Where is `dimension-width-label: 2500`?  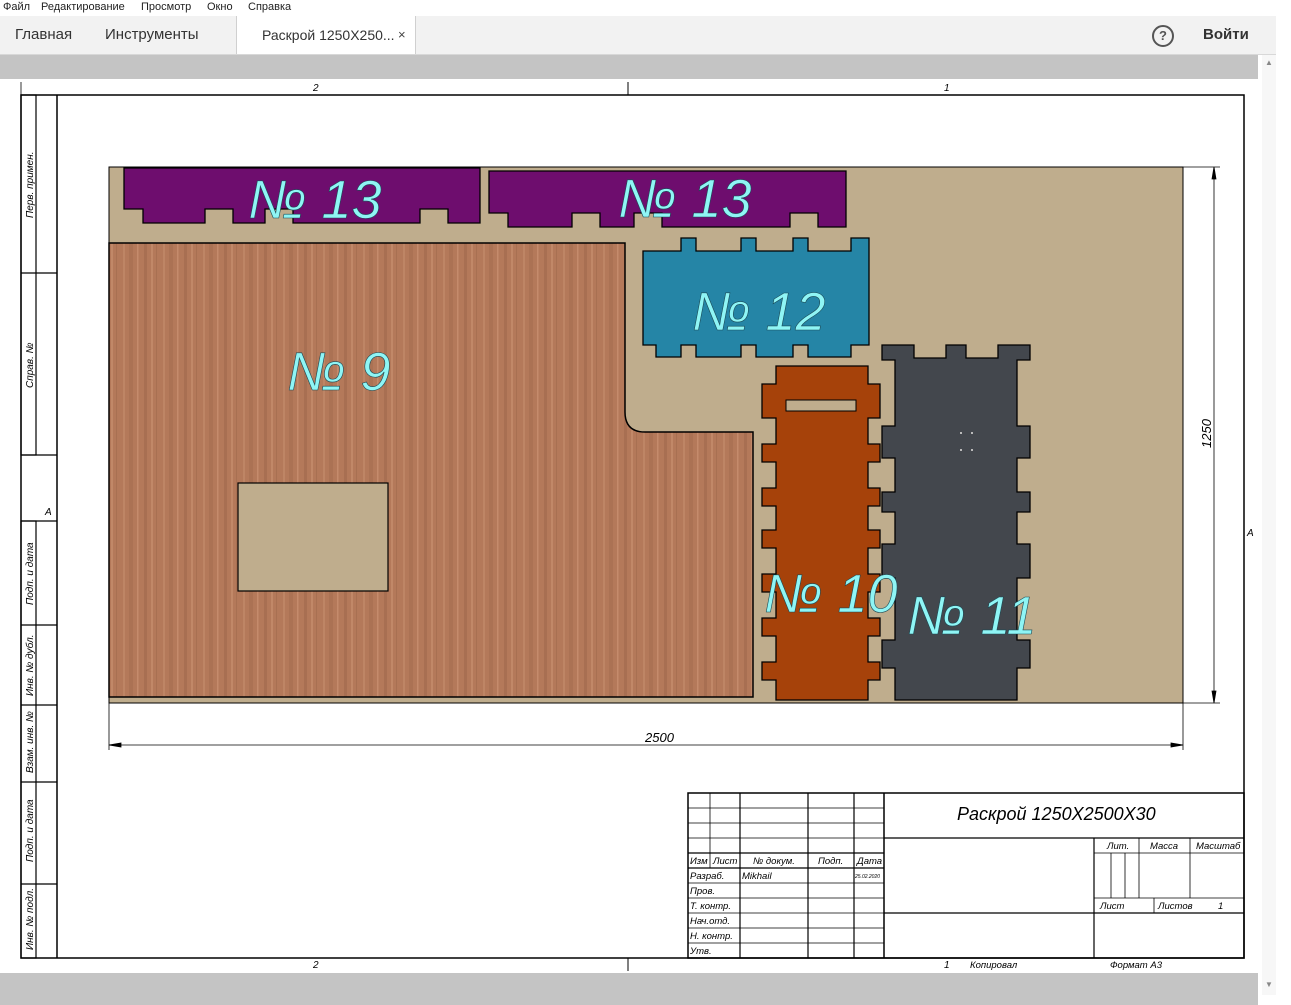 dimension-width-label: 2500 is located at coordinates (659, 737).